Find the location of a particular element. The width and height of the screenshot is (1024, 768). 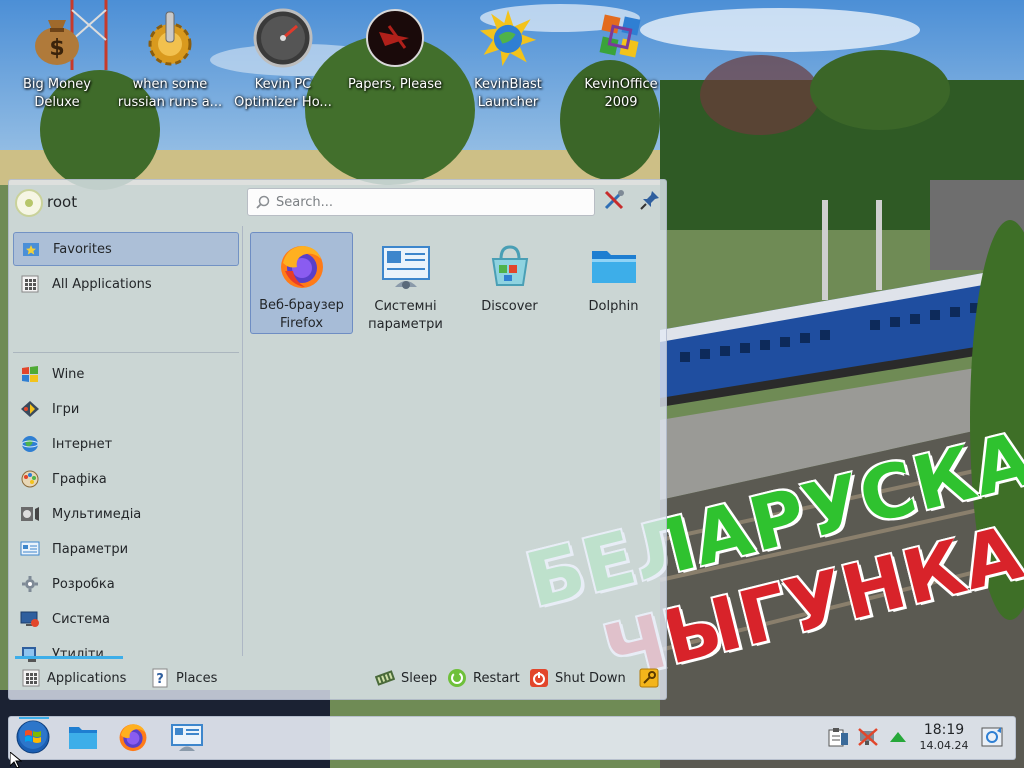

tray-network is located at coordinates (868, 739).